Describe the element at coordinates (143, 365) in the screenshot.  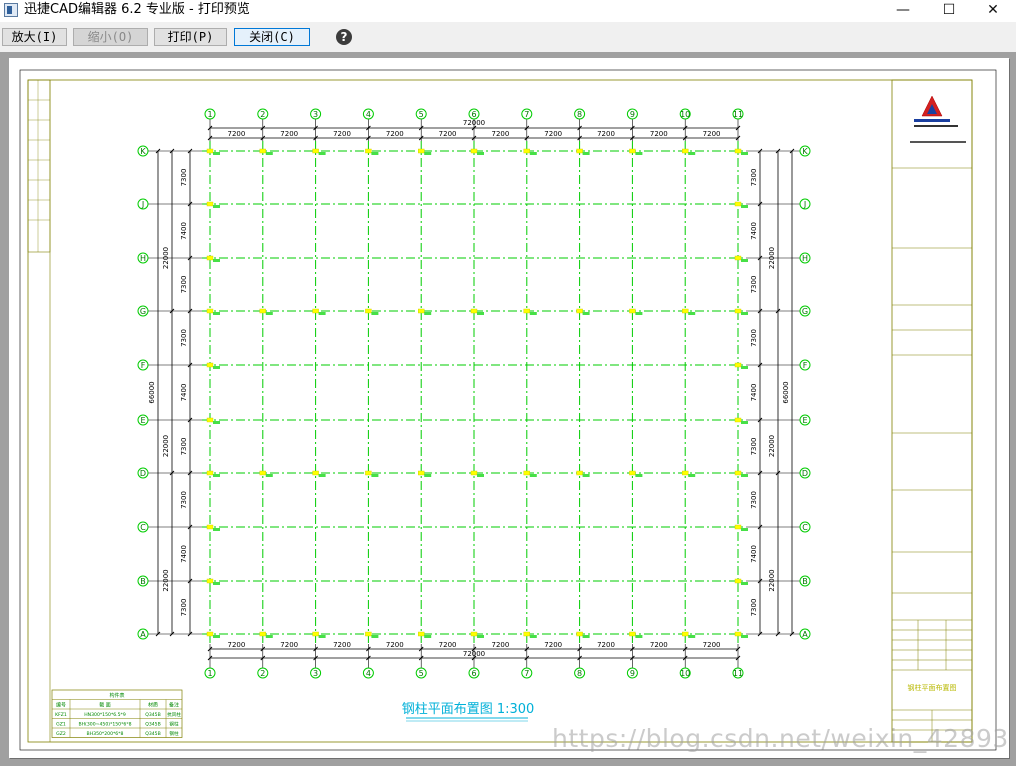
I see `row-axis-label: F` at that location.